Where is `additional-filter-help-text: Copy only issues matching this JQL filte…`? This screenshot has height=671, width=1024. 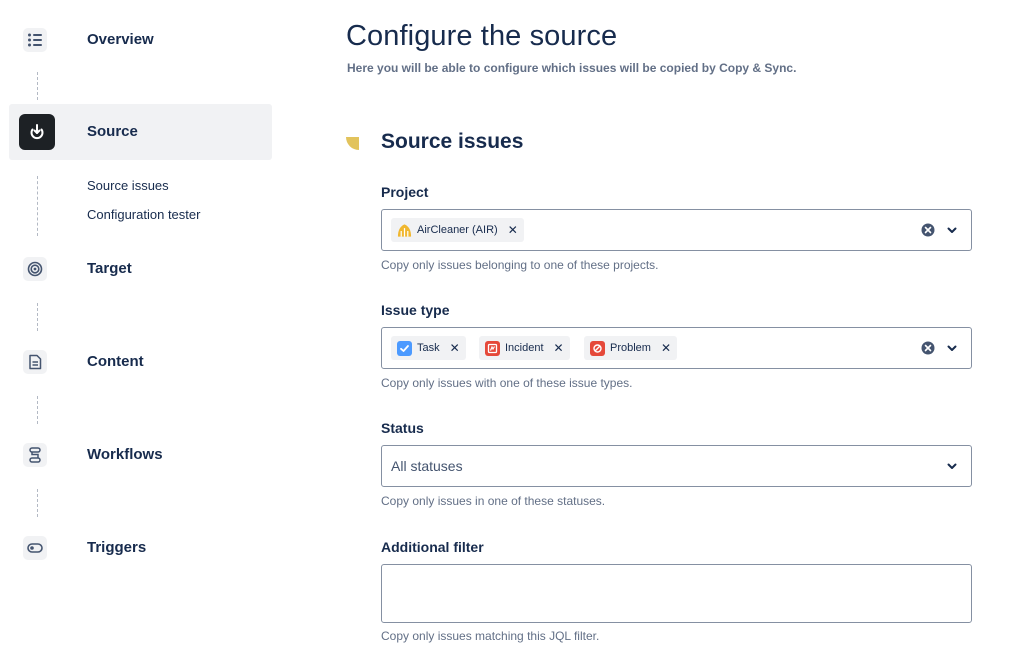 additional-filter-help-text: Copy only issues matching this JQL filte… is located at coordinates (490, 636).